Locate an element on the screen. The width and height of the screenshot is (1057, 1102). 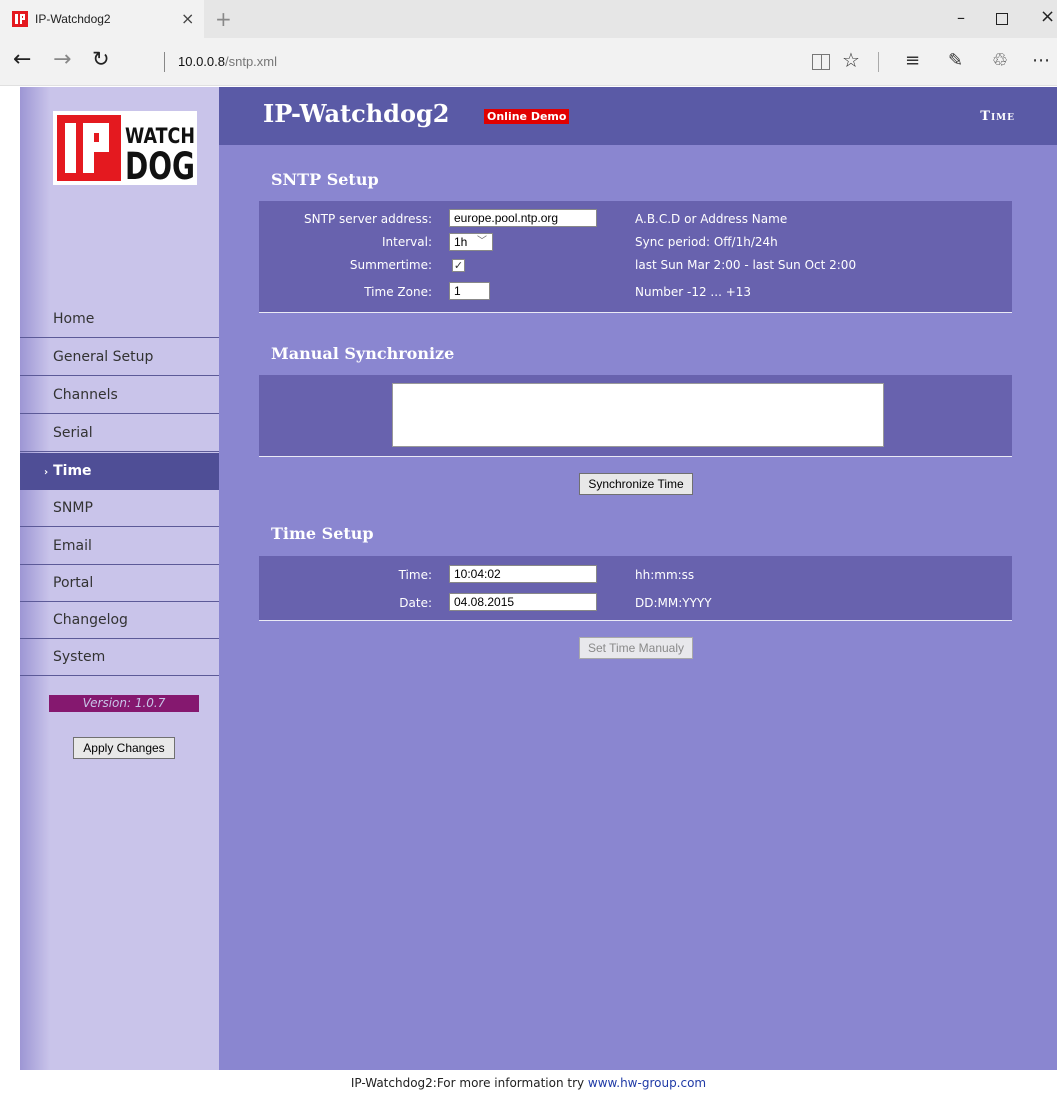
time-input: 10:04:02 is located at coordinates (523, 574).